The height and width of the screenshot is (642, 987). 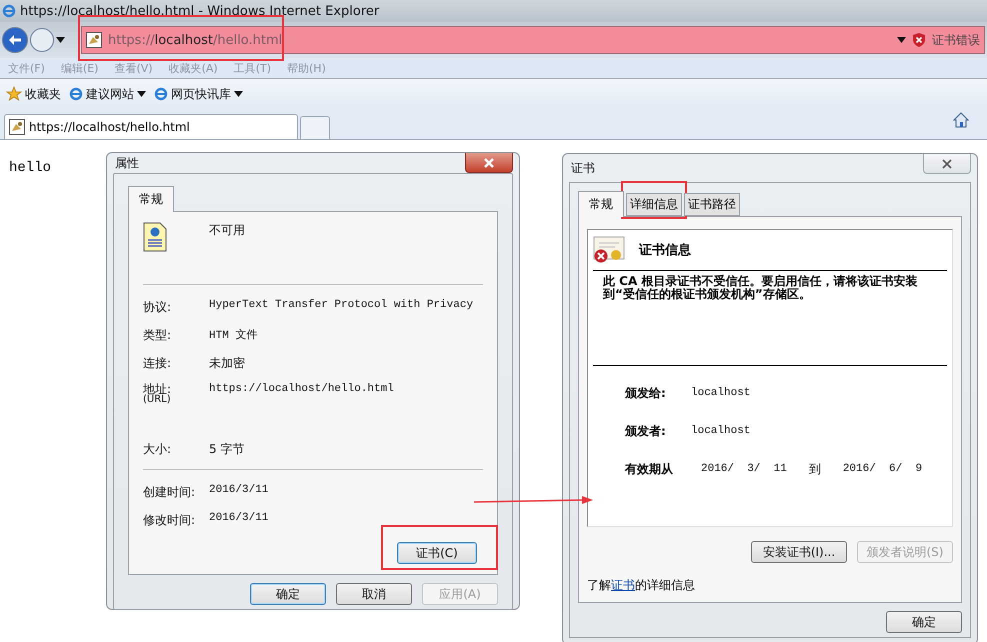 What do you see at coordinates (233, 335) in the screenshot?
I see `field-value: HTM 文件` at bounding box center [233, 335].